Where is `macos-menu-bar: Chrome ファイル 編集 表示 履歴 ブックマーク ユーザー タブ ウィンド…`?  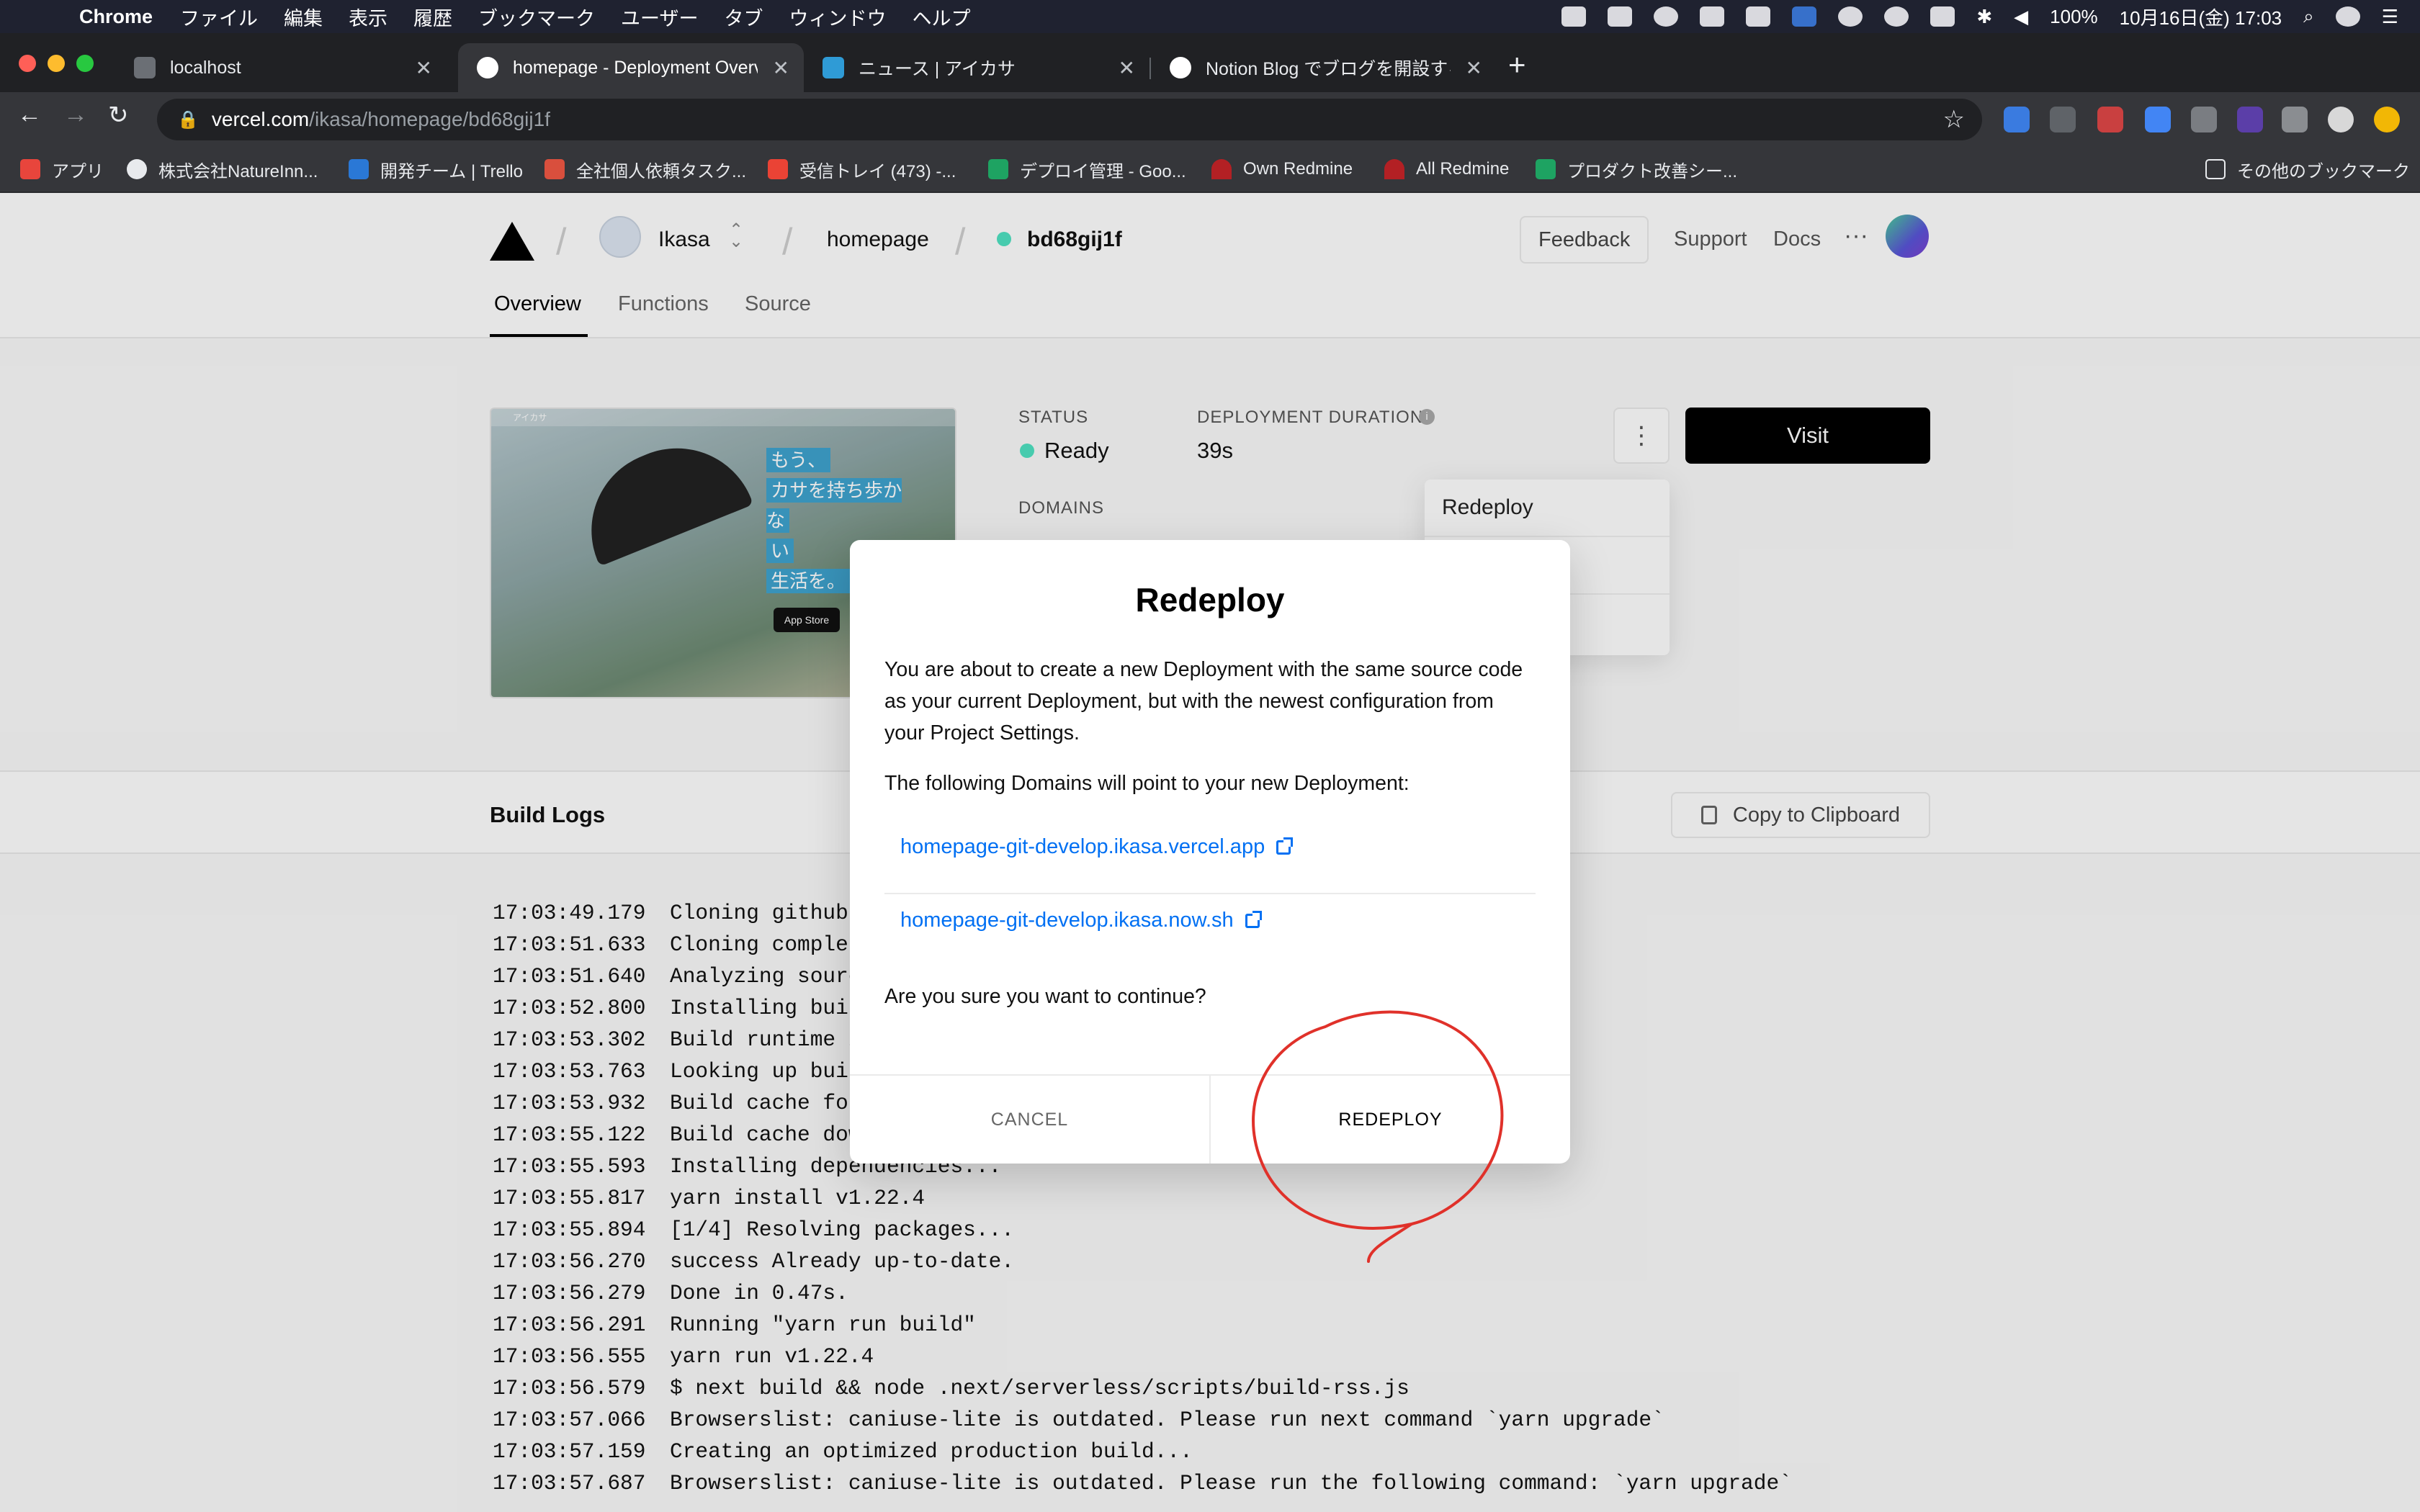 macos-menu-bar: Chrome ファイル 編集 表示 履歴 ブックマーク ユーザー タブ ウィンド… is located at coordinates (1210, 16).